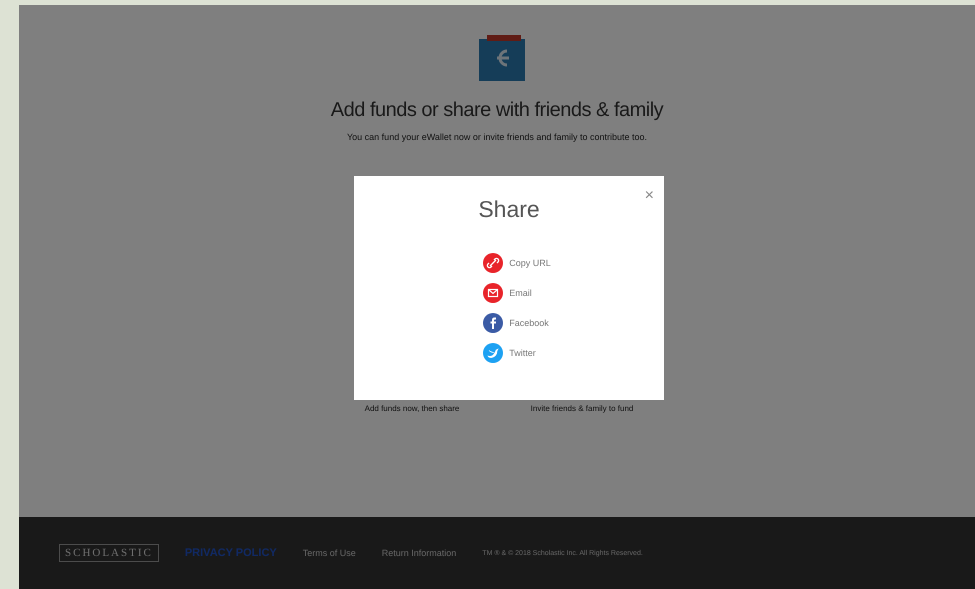 Image resolution: width=975 pixels, height=589 pixels. I want to click on action-label: Invite friends & family to fund, so click(582, 408).